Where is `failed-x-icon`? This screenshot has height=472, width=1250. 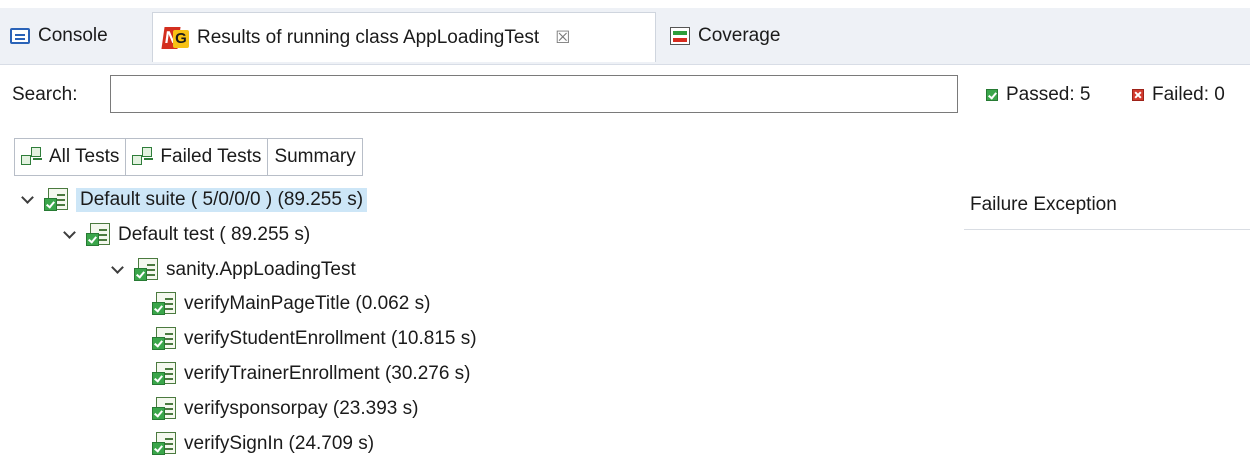 failed-x-icon is located at coordinates (1138, 95).